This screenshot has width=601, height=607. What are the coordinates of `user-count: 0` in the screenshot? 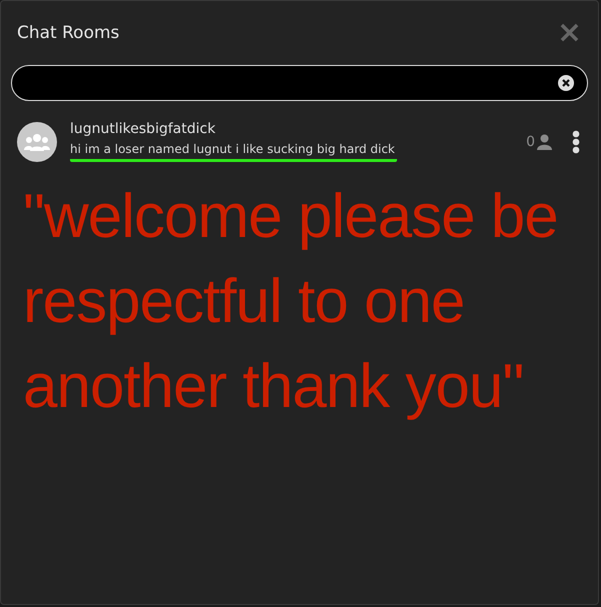 It's located at (530, 142).